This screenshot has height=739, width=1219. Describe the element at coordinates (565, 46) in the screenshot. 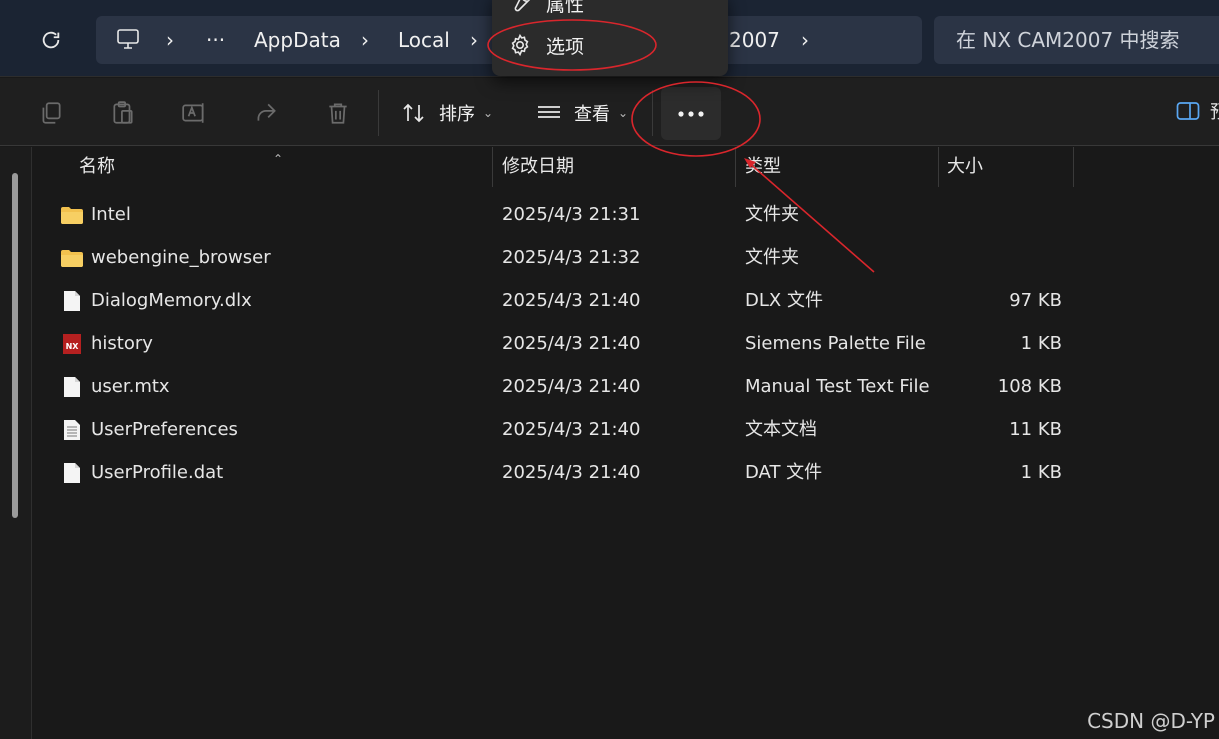

I see `menu-item-label: 选项` at that location.